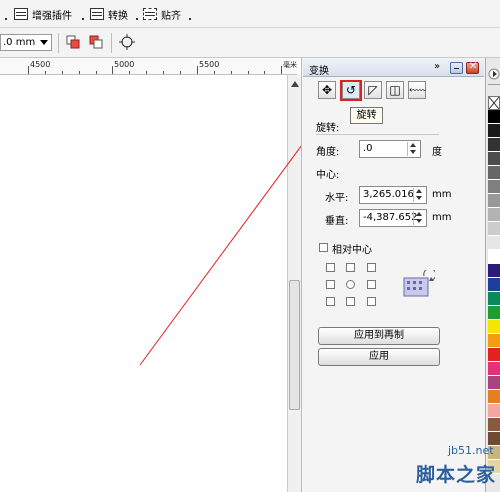 The image size is (500, 492). I want to click on watermark-name: 脚本之家, so click(456, 475).